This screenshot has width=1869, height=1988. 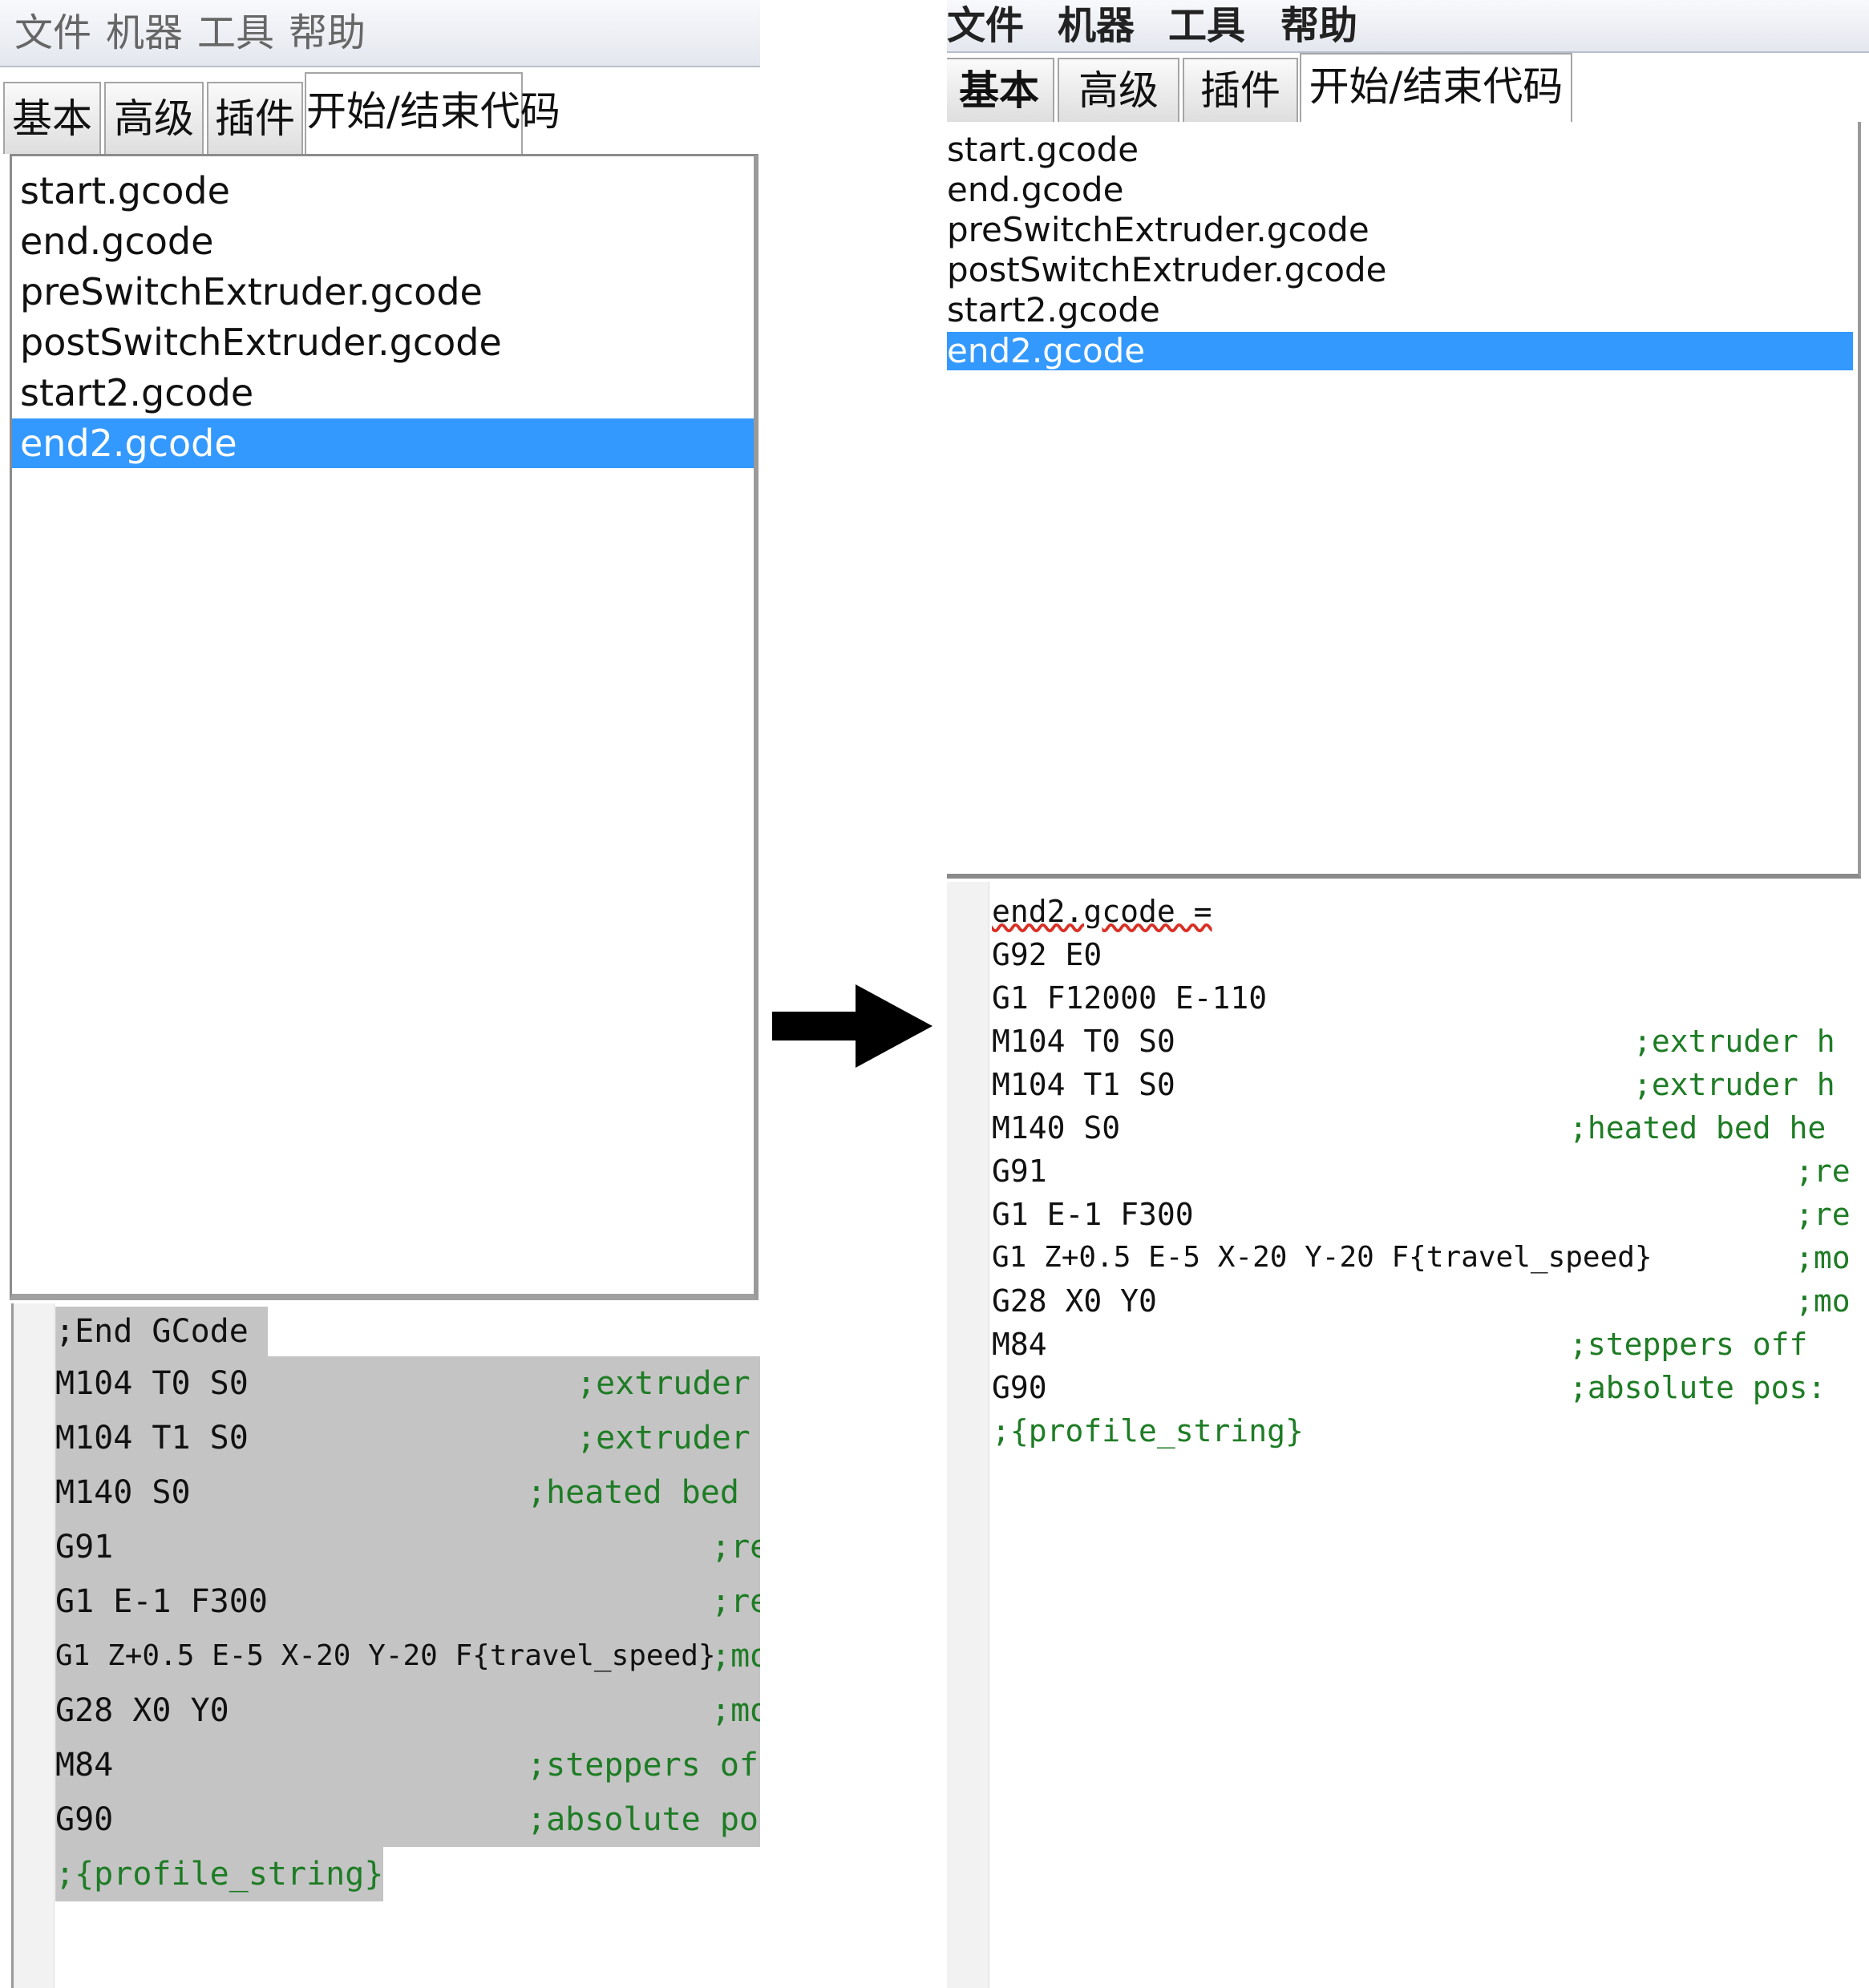 What do you see at coordinates (852, 1026) in the screenshot?
I see `right-arrow-icon` at bounding box center [852, 1026].